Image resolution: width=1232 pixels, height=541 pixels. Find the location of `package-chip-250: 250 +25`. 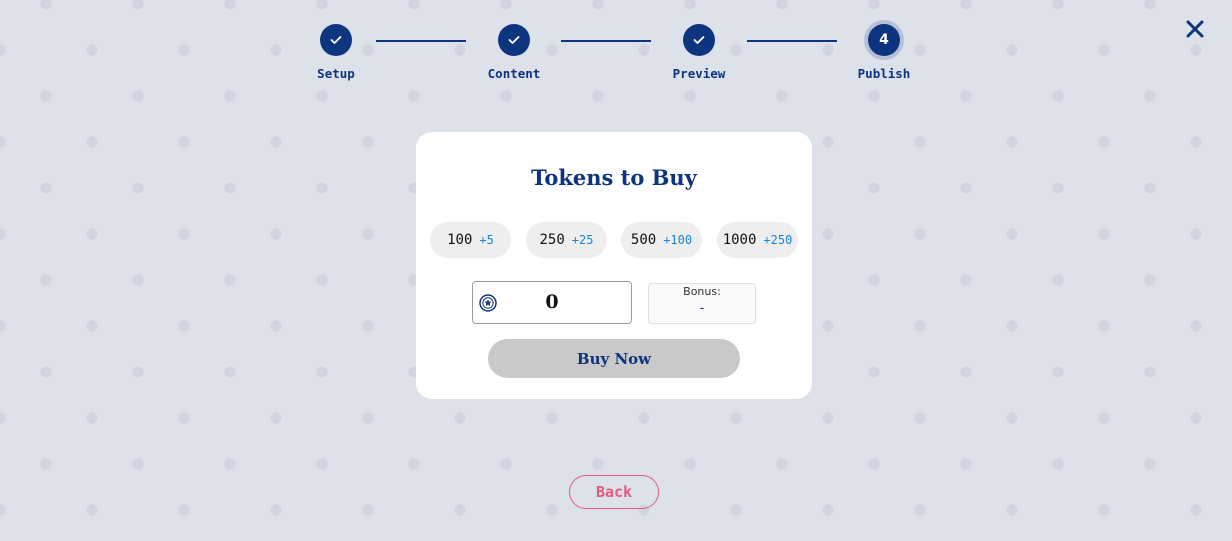

package-chip-250: 250 +25 is located at coordinates (566, 240).